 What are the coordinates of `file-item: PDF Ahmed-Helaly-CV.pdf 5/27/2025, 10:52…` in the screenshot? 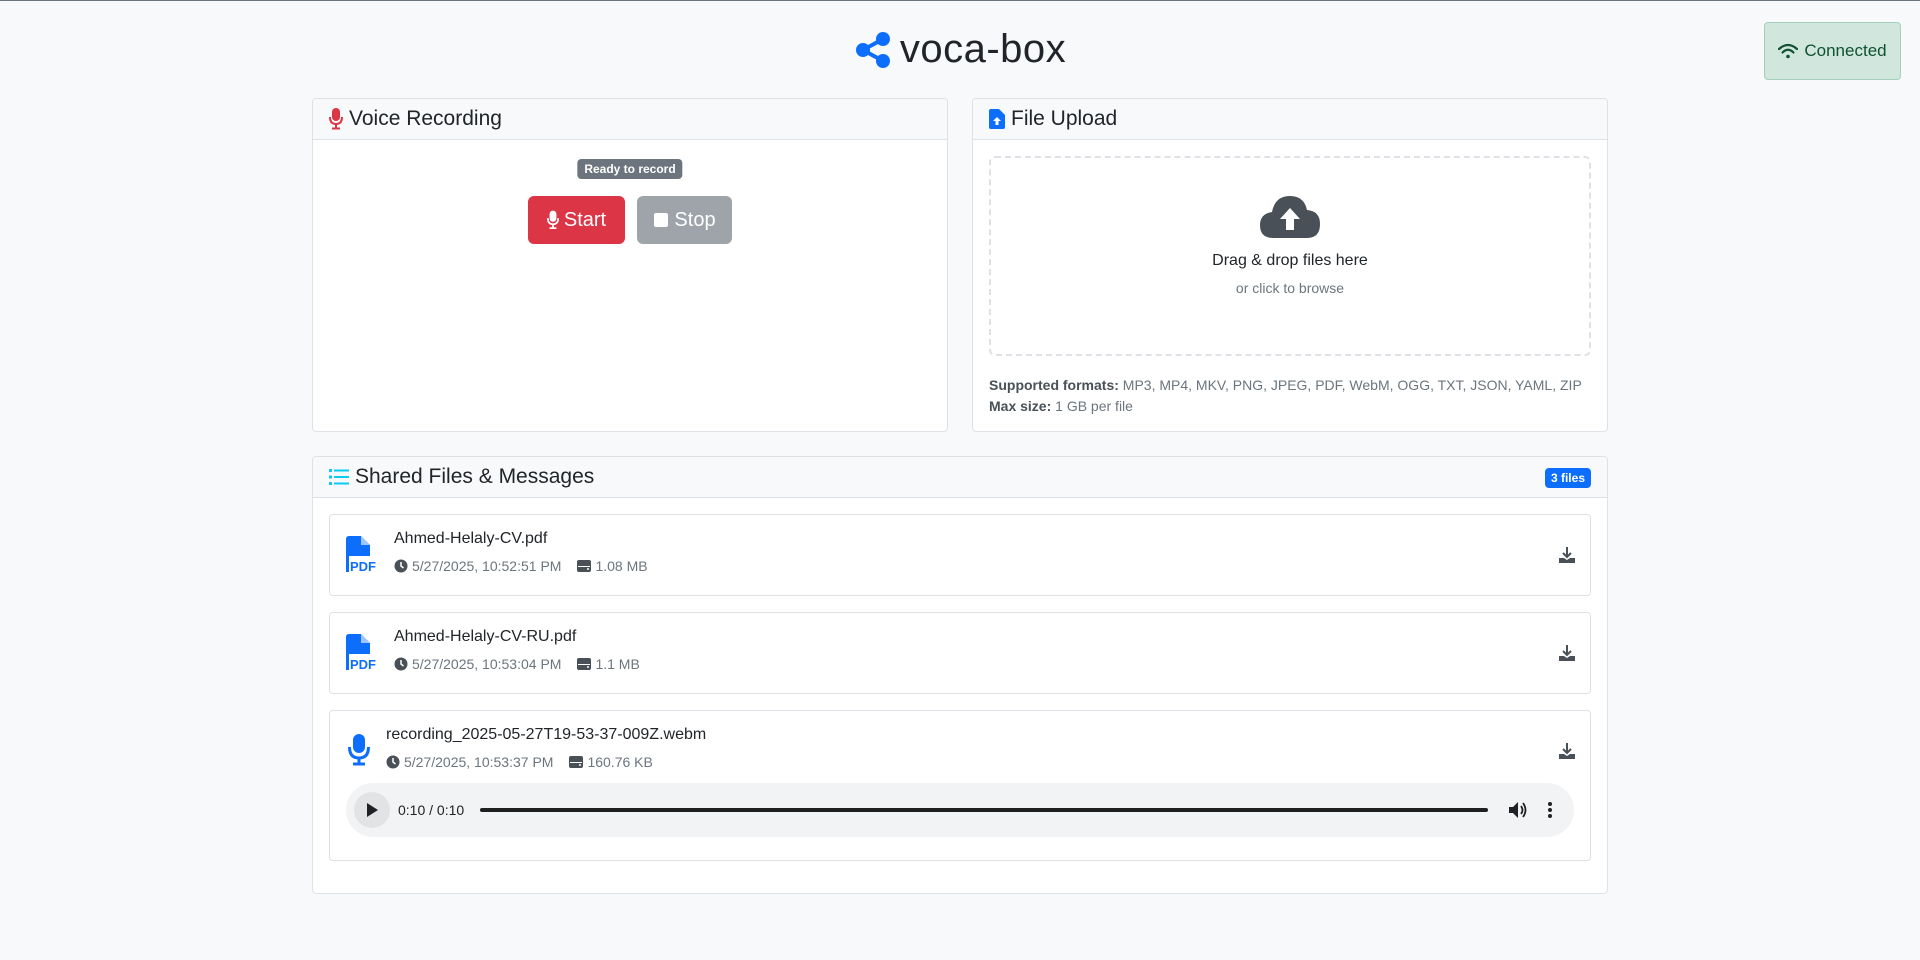 It's located at (960, 555).